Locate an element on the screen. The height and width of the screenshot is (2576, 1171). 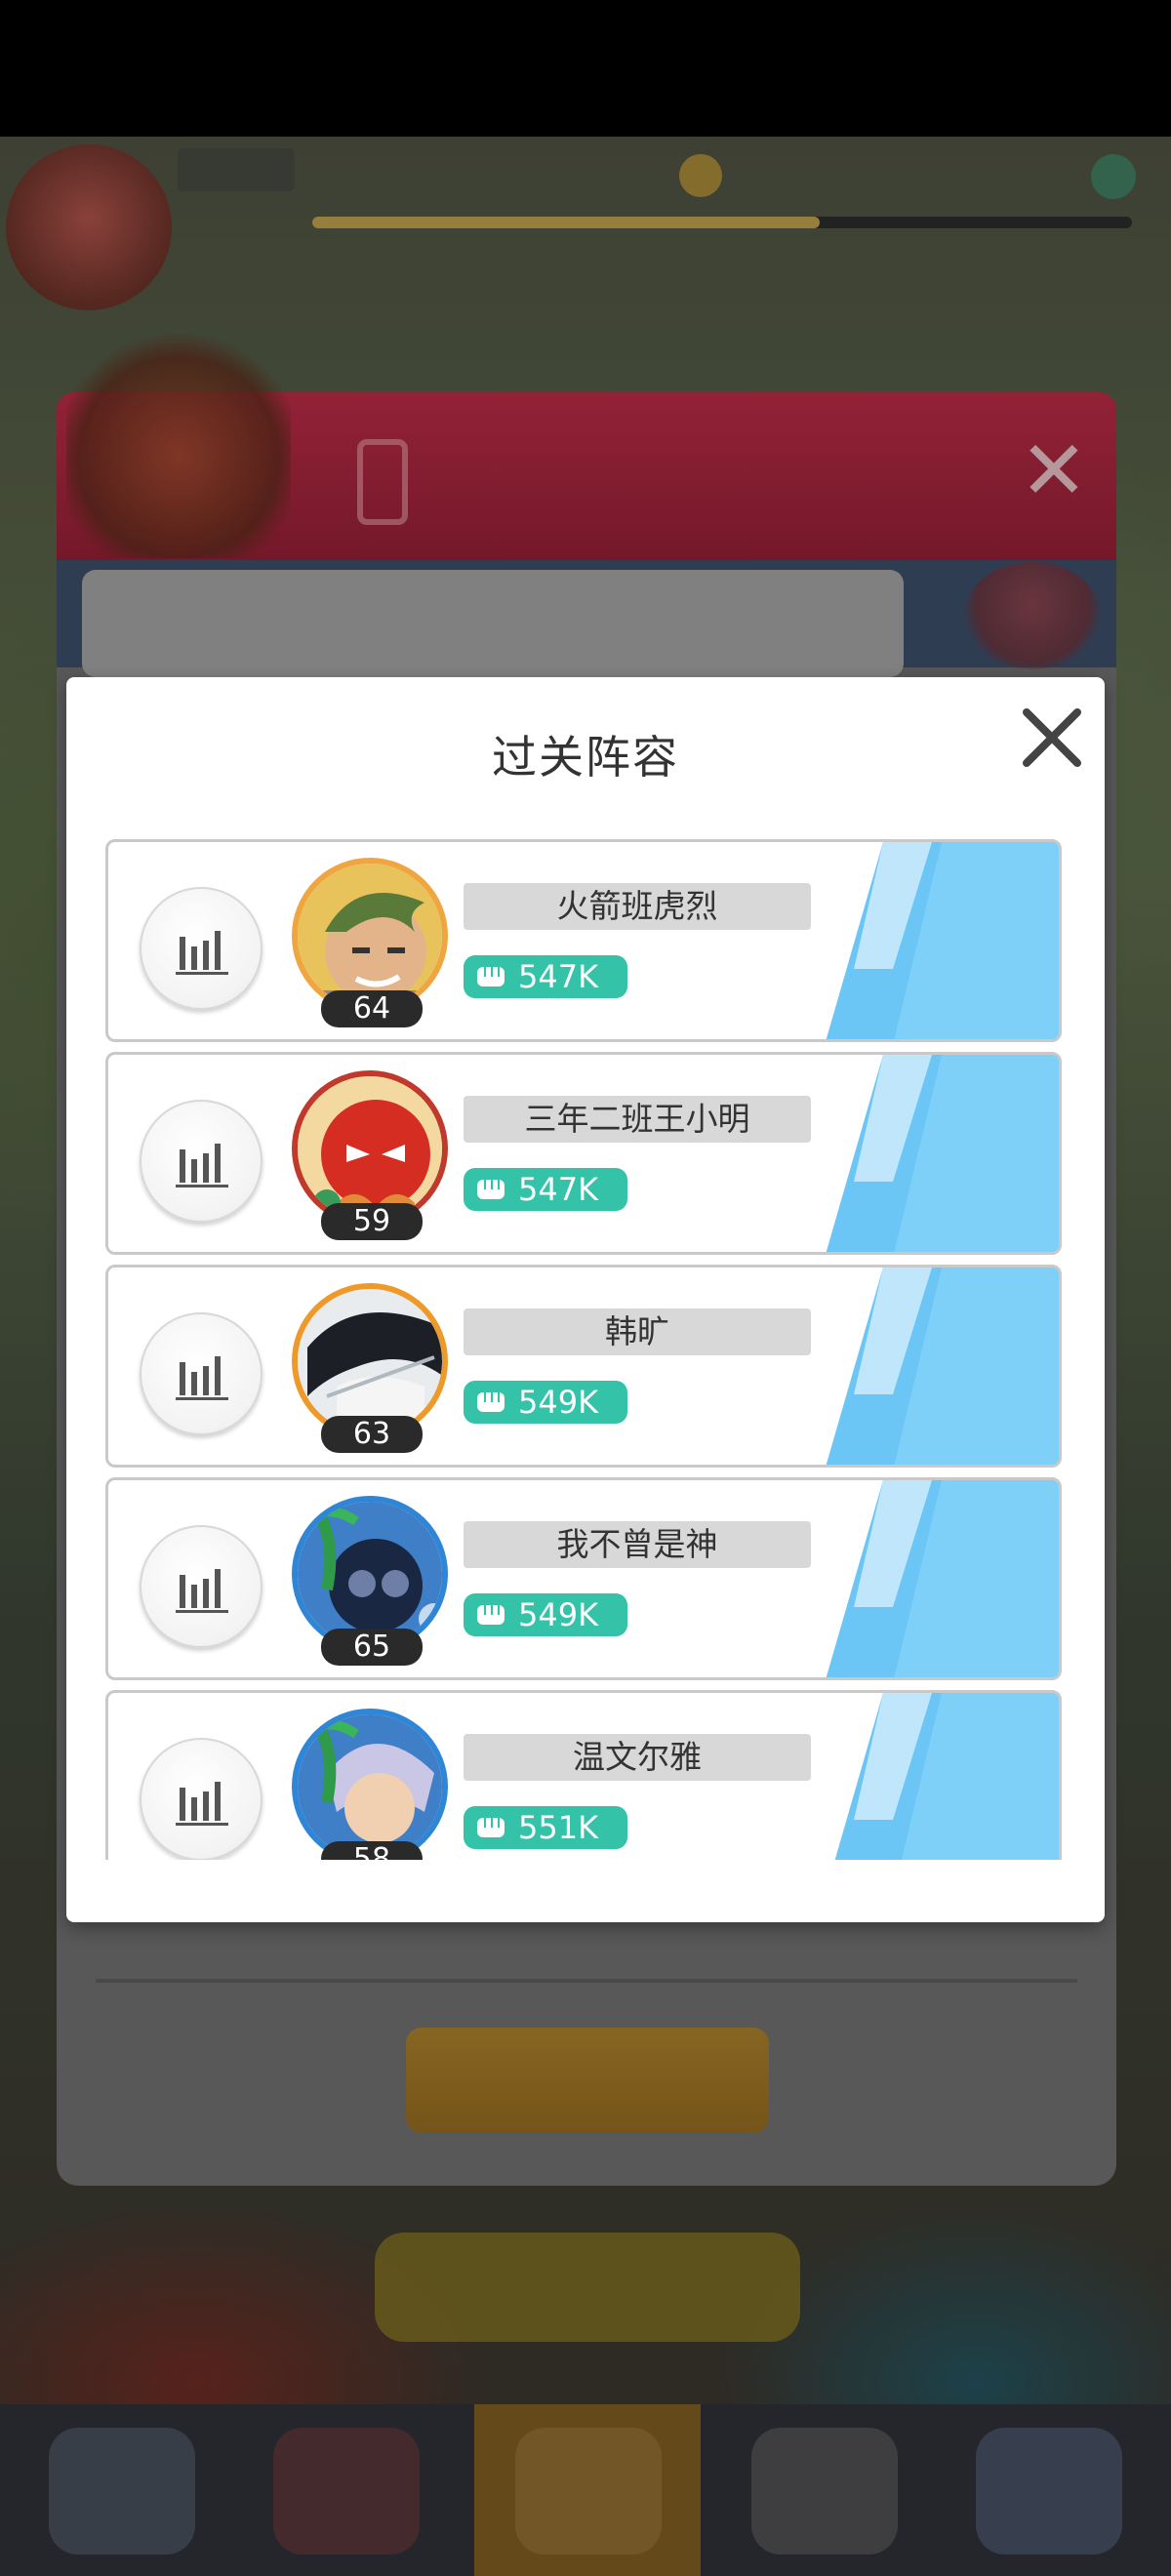
lineup-entry: 63 韩旷 549K is located at coordinates (583, 1366).